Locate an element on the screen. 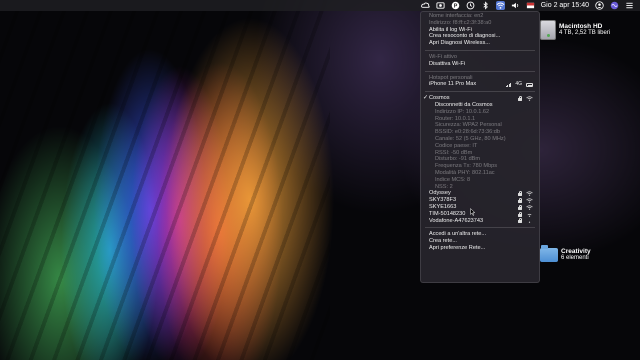  disconnect-network-item: Disconnetti da Cosmos is located at coordinates (480, 105).